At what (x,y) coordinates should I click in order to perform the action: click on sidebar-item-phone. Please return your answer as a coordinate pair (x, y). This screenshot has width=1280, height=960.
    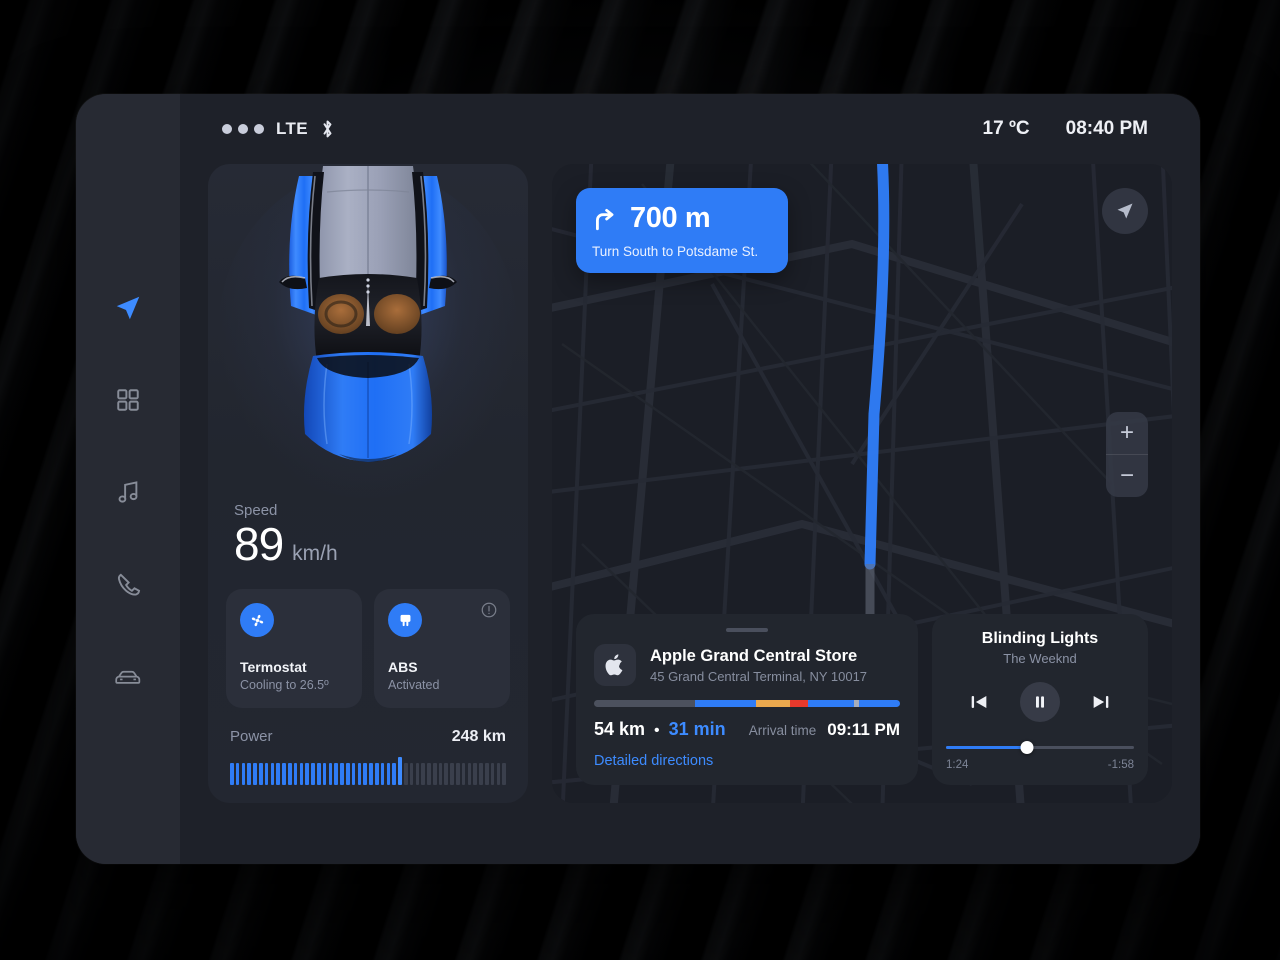
    Looking at the image, I should click on (128, 584).